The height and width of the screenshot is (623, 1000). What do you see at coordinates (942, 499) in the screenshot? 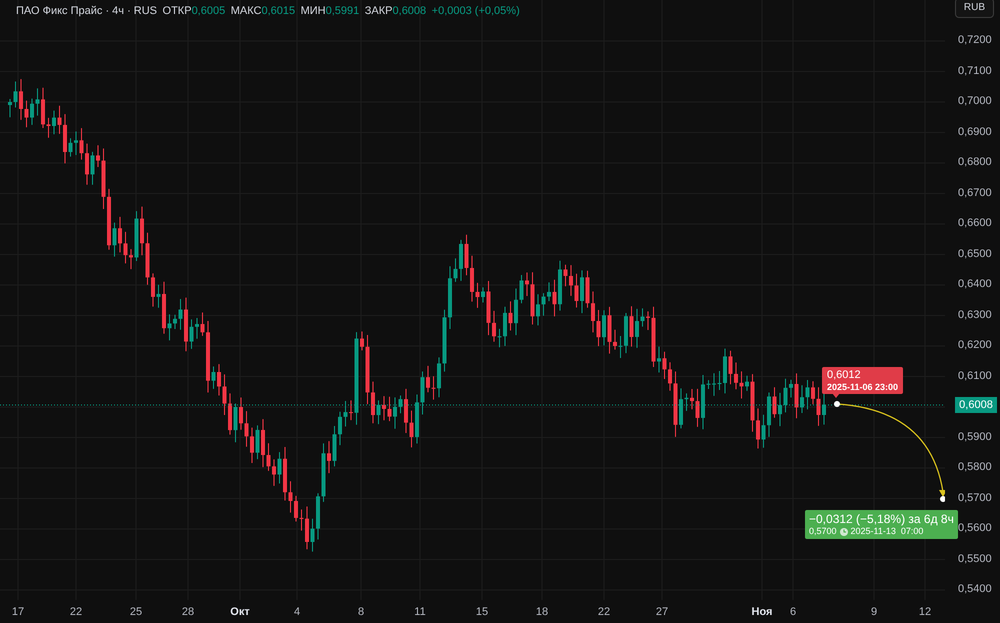
I see `end-point` at bounding box center [942, 499].